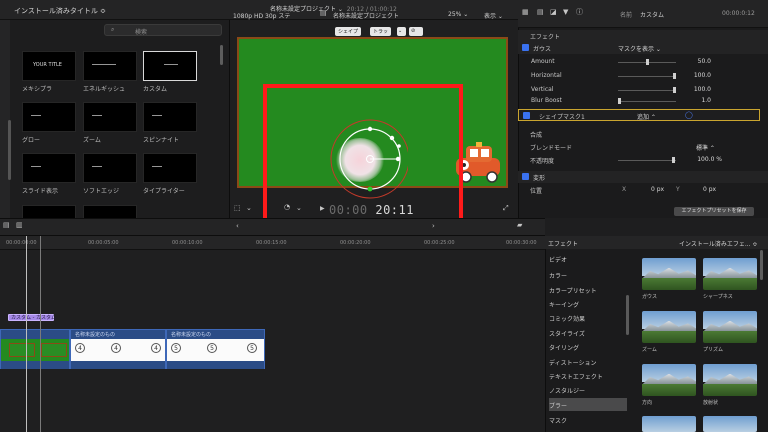  Describe the element at coordinates (669, 274) in the screenshot. I see `effect-thumb-gaussian` at that location.